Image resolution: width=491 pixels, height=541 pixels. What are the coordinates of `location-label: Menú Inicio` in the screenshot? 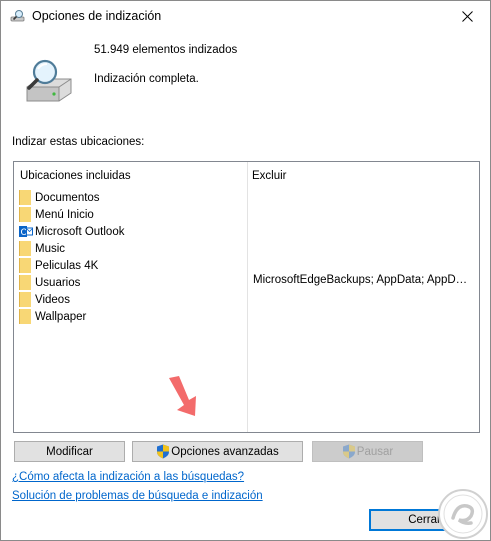 It's located at (64, 214).